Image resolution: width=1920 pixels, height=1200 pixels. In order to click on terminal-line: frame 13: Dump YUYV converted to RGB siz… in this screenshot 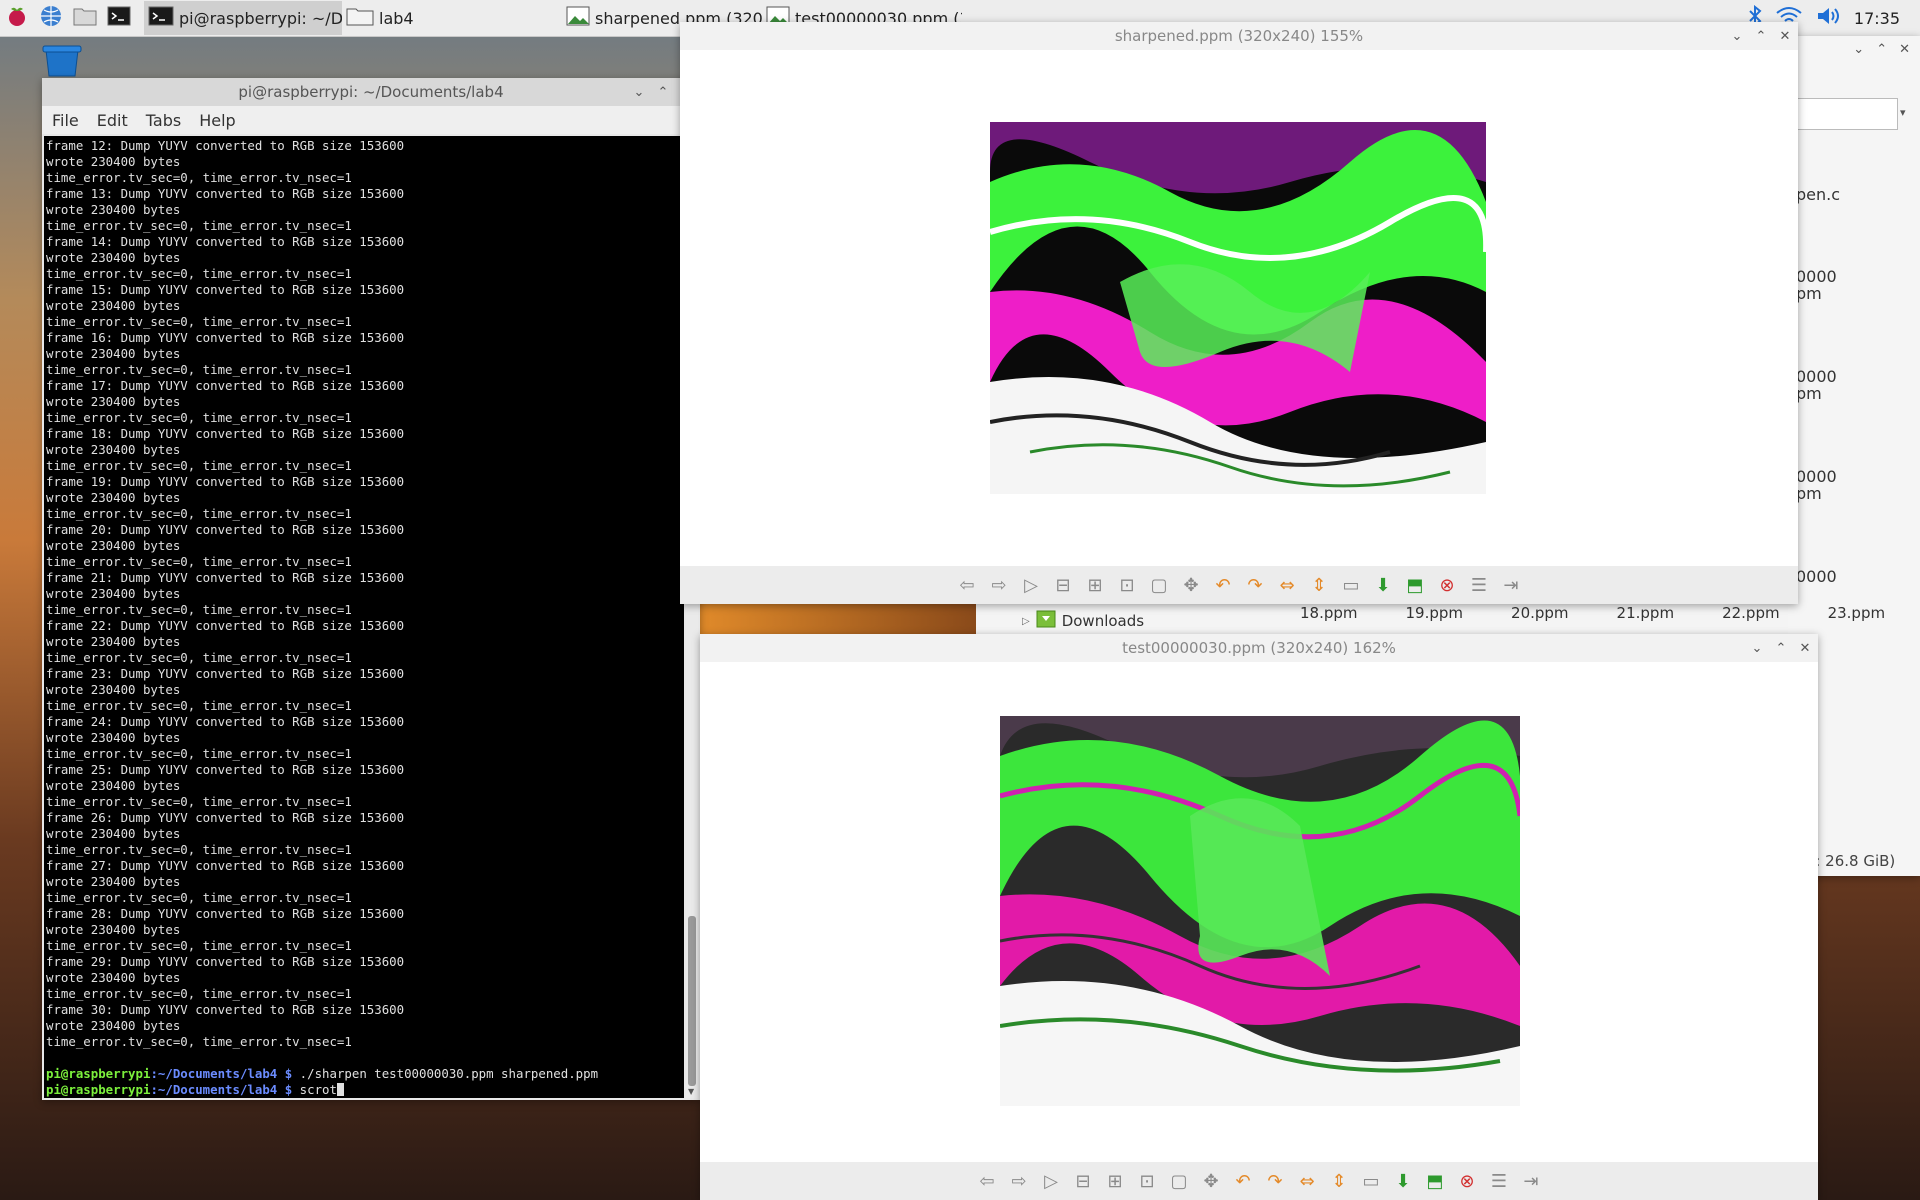, I will do `click(225, 193)`.